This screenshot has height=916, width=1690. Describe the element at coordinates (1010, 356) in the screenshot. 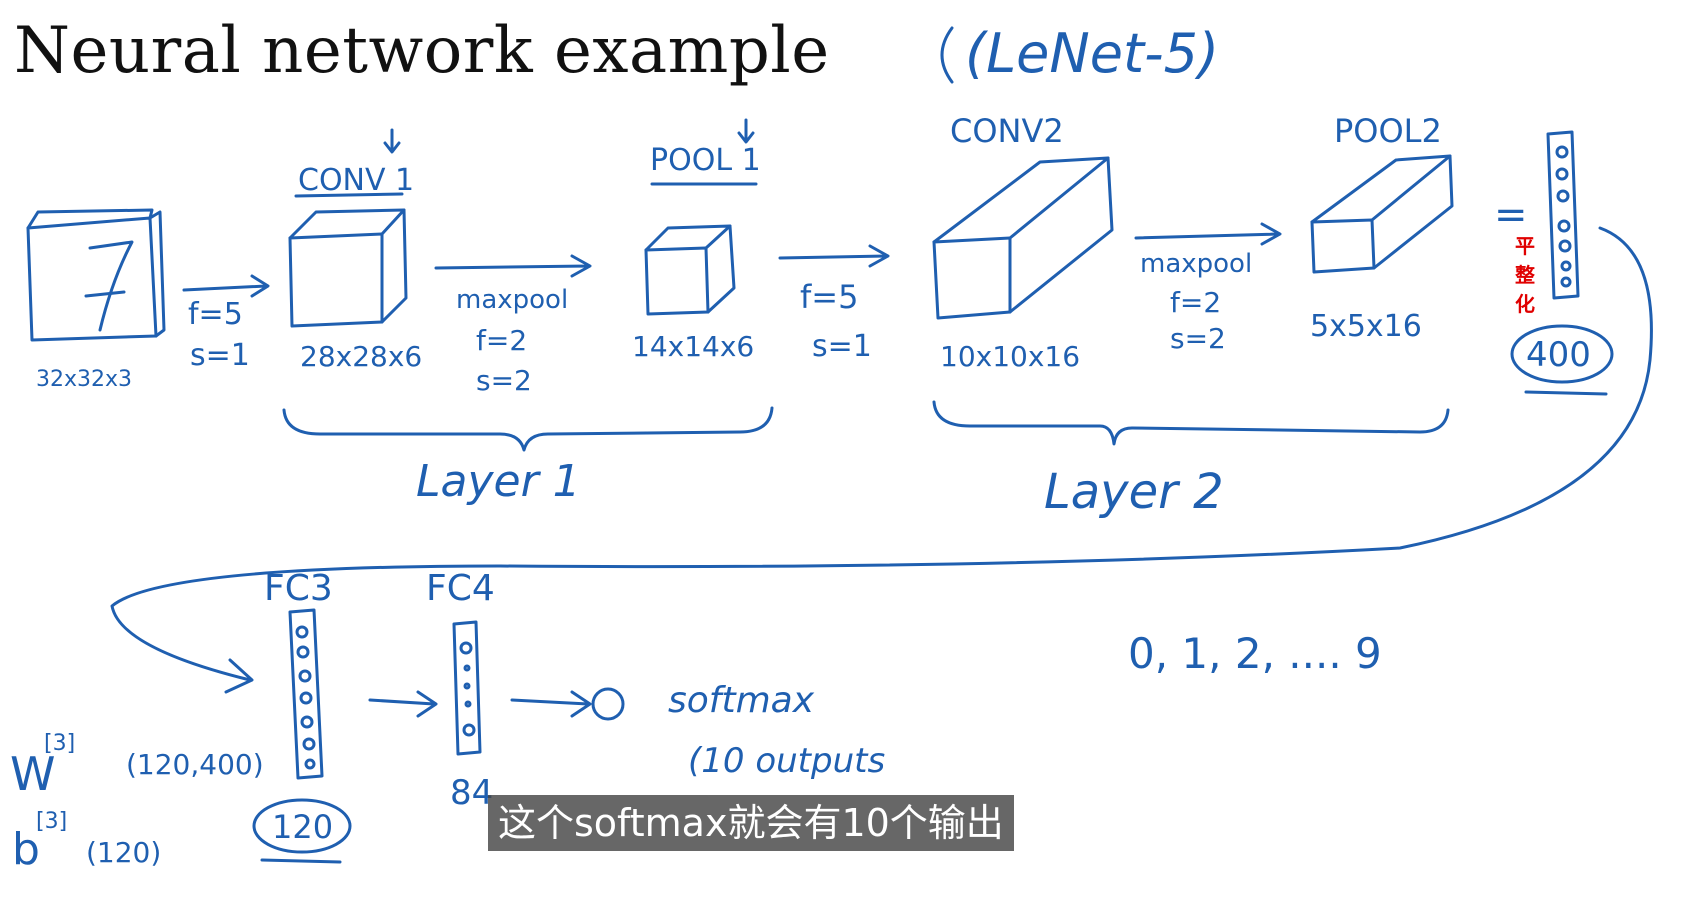

I see `conv2-dims: 10x10x16` at that location.